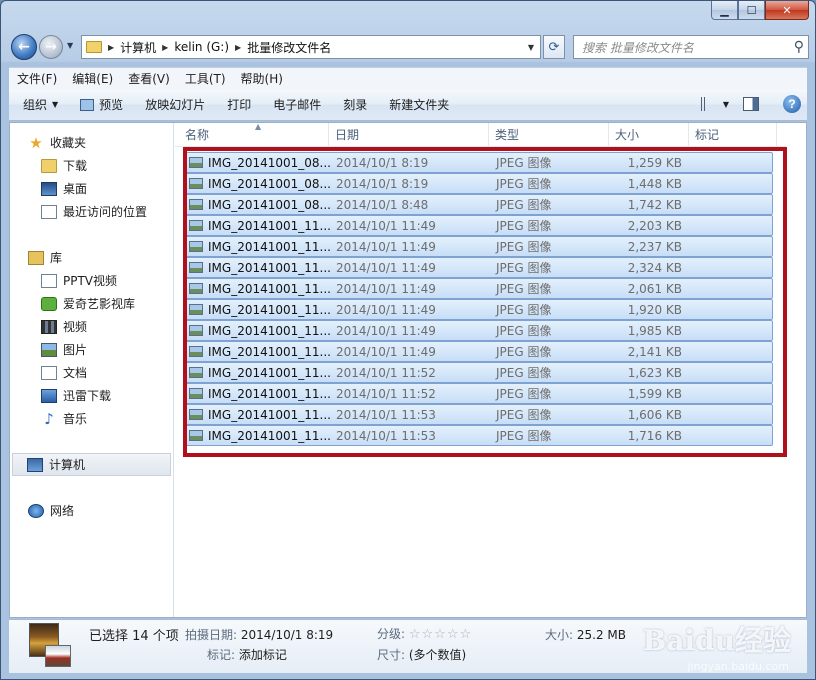 The height and width of the screenshot is (680, 816). I want to click on favorites-group: ★ 收藏夹 下载 桌面 最近访问的位置, so click(91, 177).